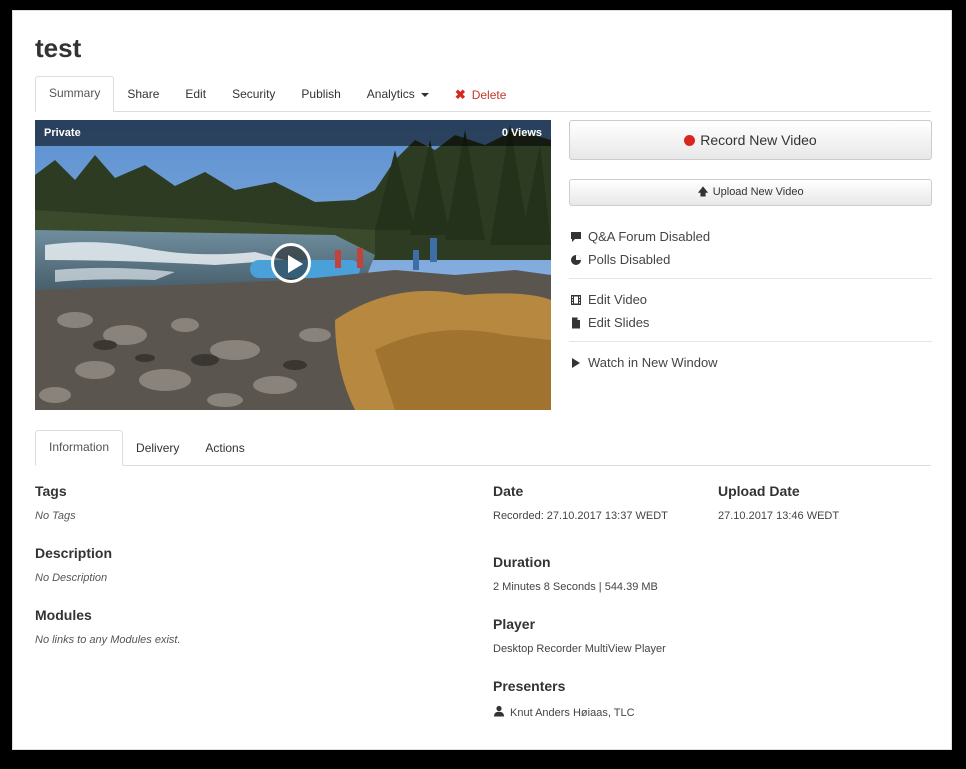 The height and width of the screenshot is (769, 966). Describe the element at coordinates (293, 133) in the screenshot. I see `video-info-bar: Private 0 Views` at that location.